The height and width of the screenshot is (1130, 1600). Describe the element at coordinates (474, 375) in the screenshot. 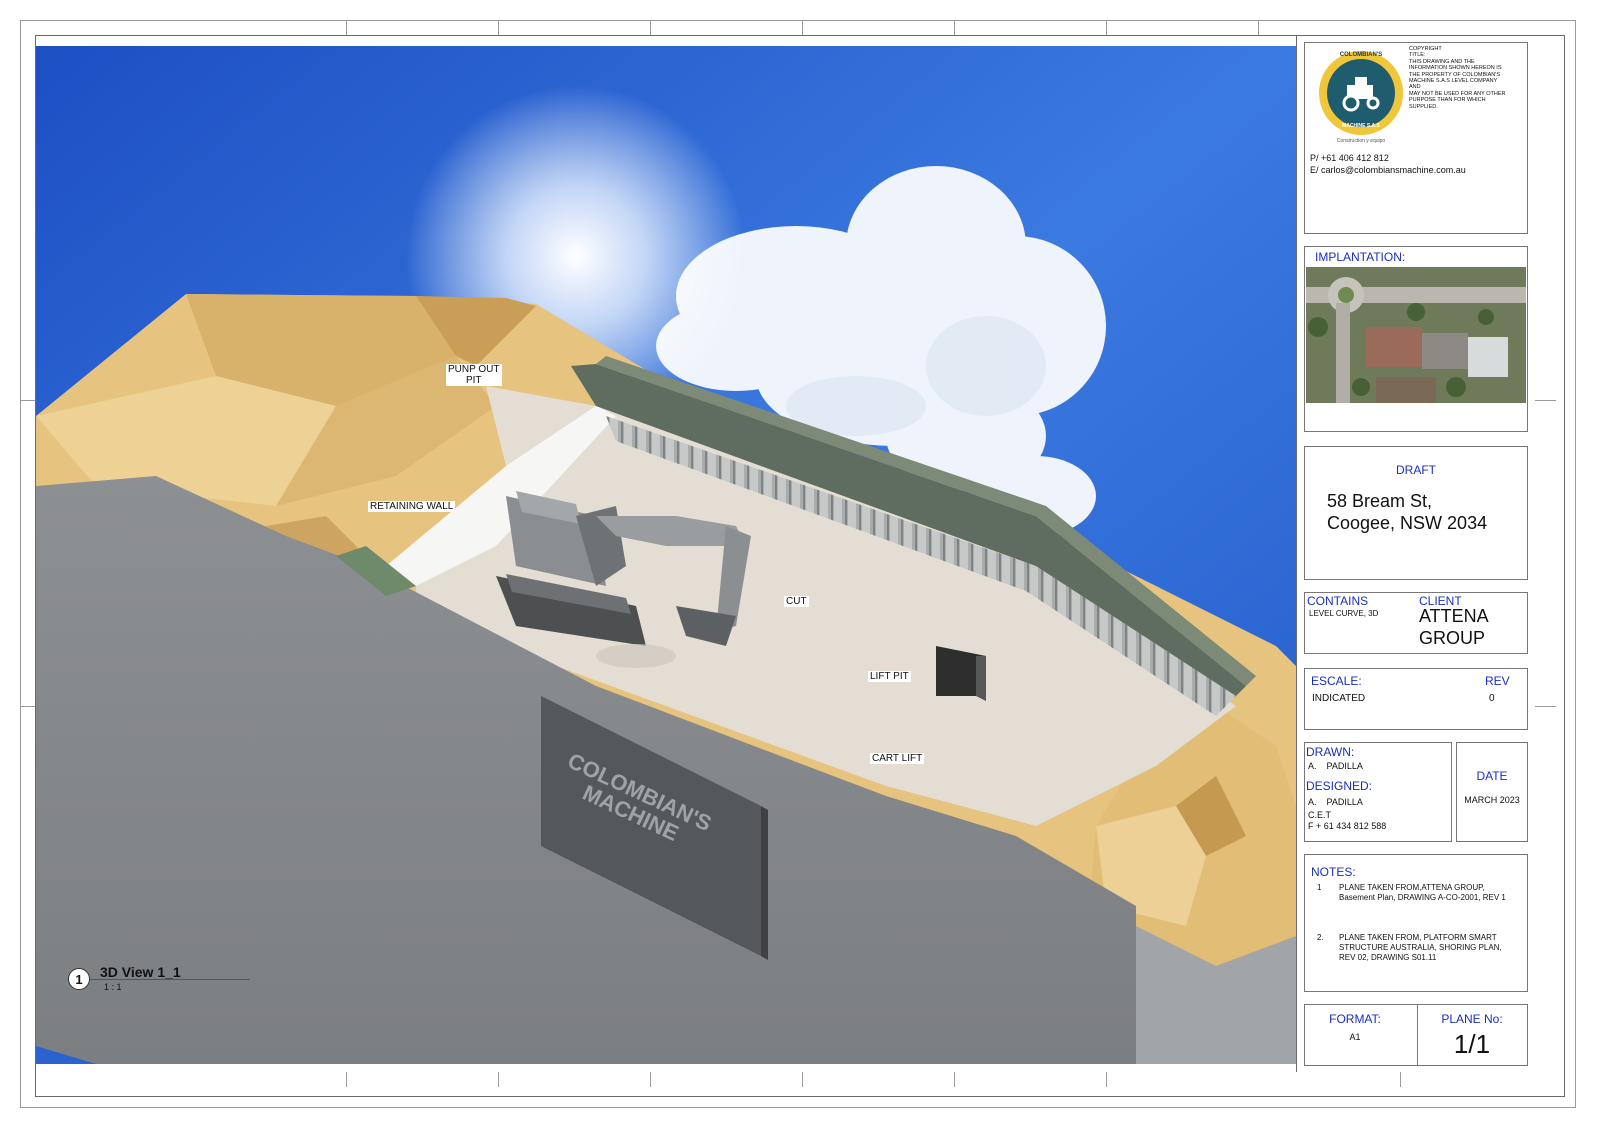

I see `label-punp-out-pit: PUNP OUT PIT` at that location.